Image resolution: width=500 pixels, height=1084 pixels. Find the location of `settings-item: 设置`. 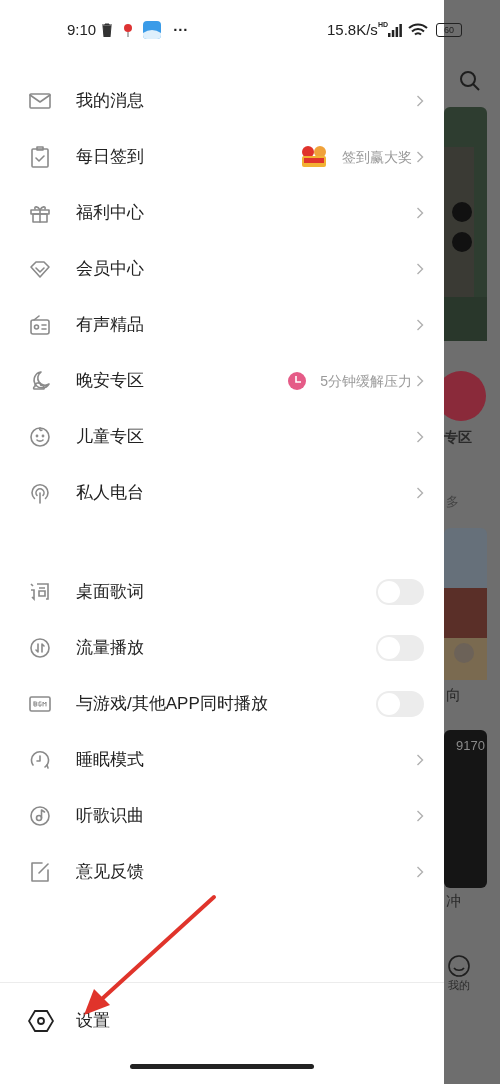

settings-item: 设置 is located at coordinates (222, 1021).